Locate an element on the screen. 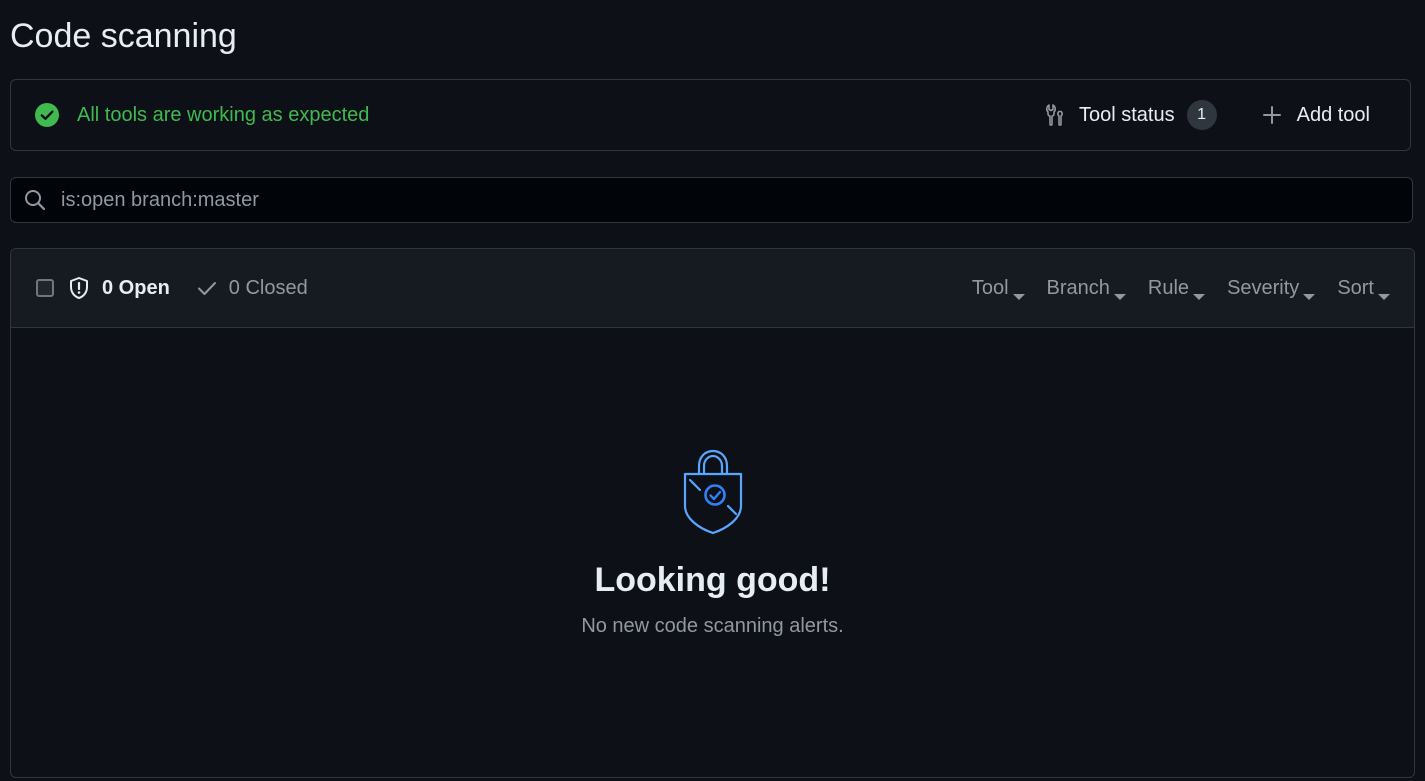  filter-bar: Tool Branch Rule Severity Sort is located at coordinates (1170, 288).